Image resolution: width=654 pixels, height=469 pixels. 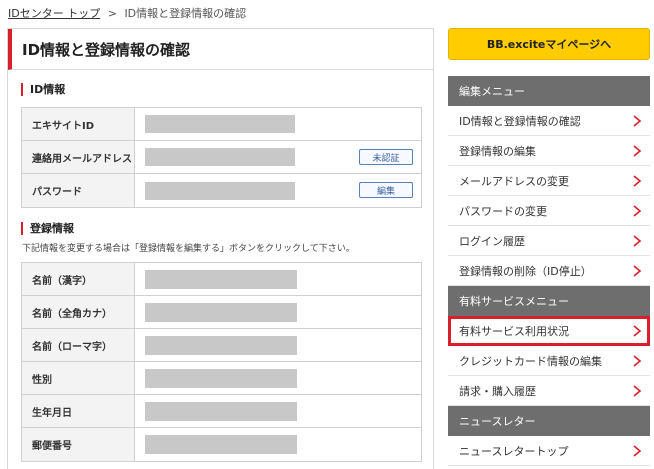 What do you see at coordinates (503, 211) in the screenshot?
I see `menu-item-label: パスワードの変更` at bounding box center [503, 211].